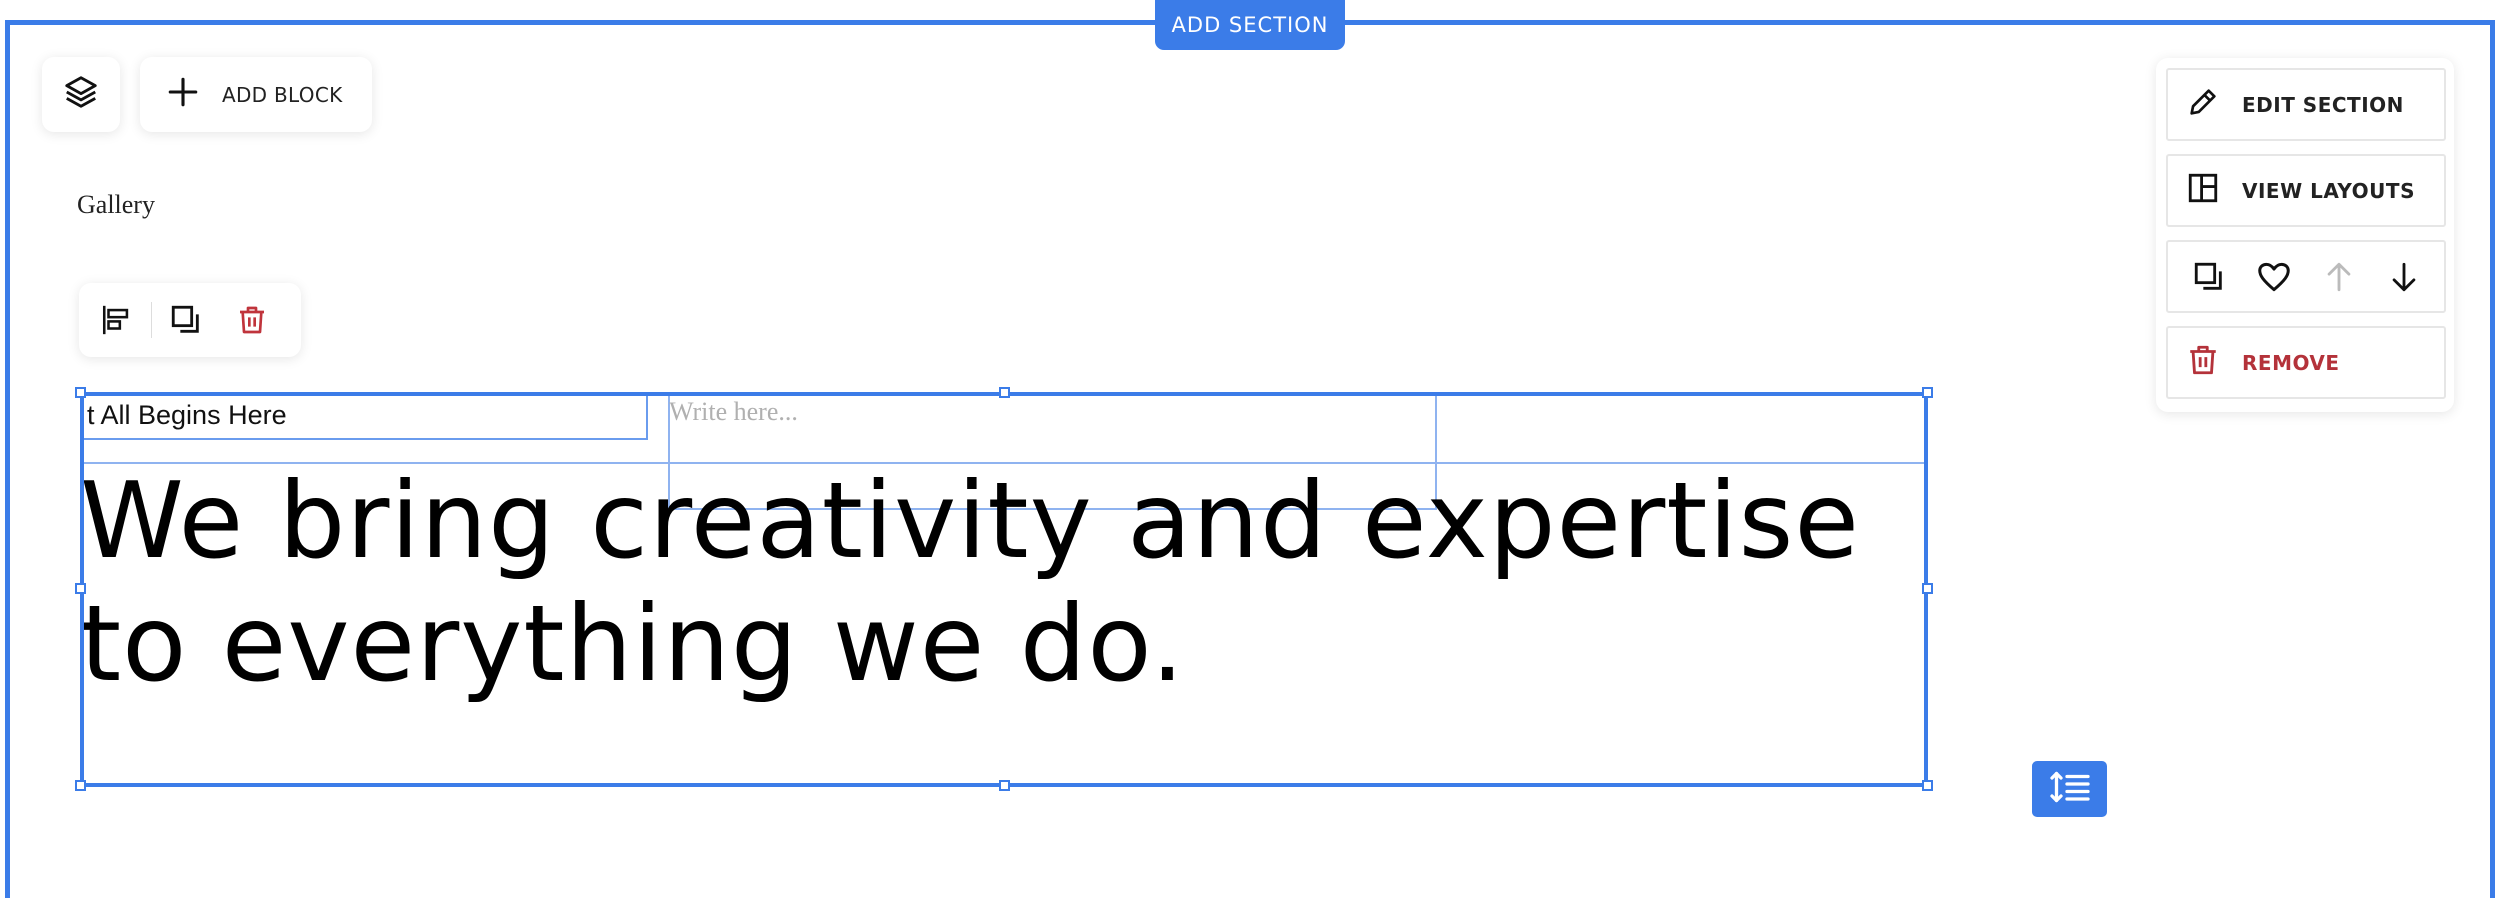 Image resolution: width=2500 pixels, height=898 pixels. I want to click on arrow-down-icon, so click(2404, 277).